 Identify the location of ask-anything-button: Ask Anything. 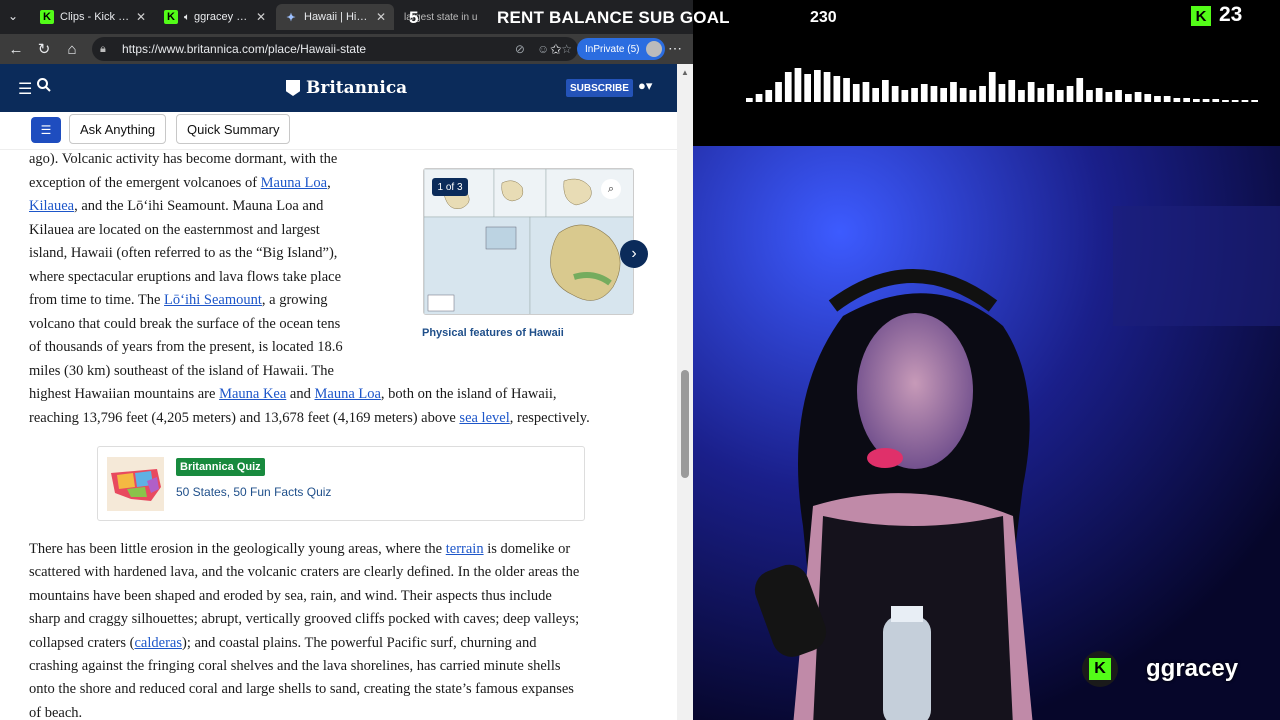
(118, 129).